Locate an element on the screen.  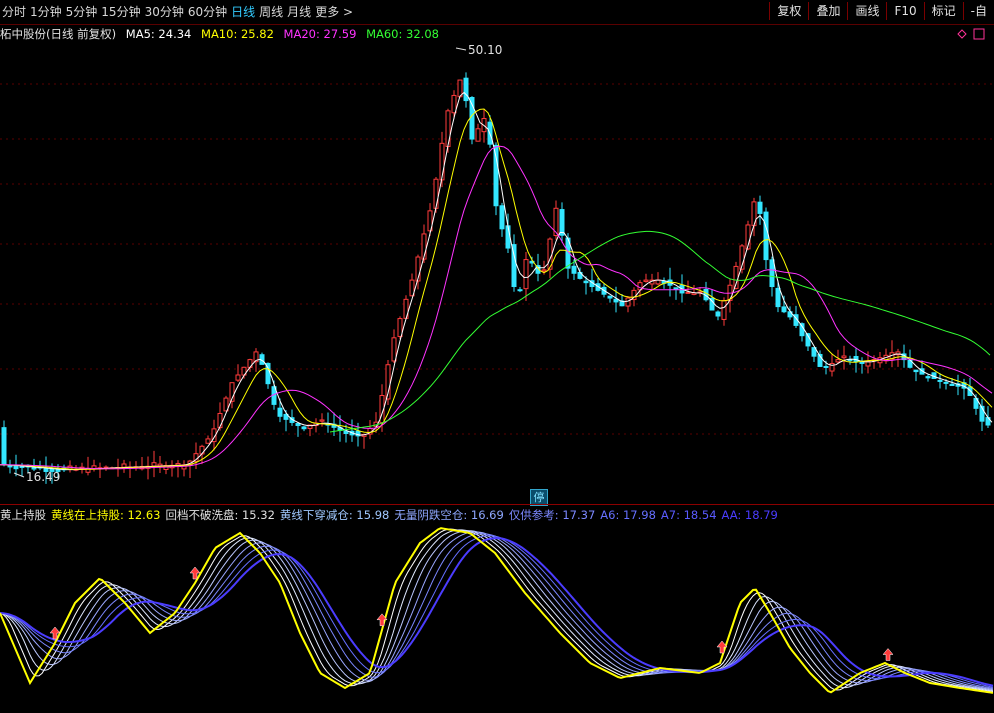
panel-divider is located at coordinates (497, 504).